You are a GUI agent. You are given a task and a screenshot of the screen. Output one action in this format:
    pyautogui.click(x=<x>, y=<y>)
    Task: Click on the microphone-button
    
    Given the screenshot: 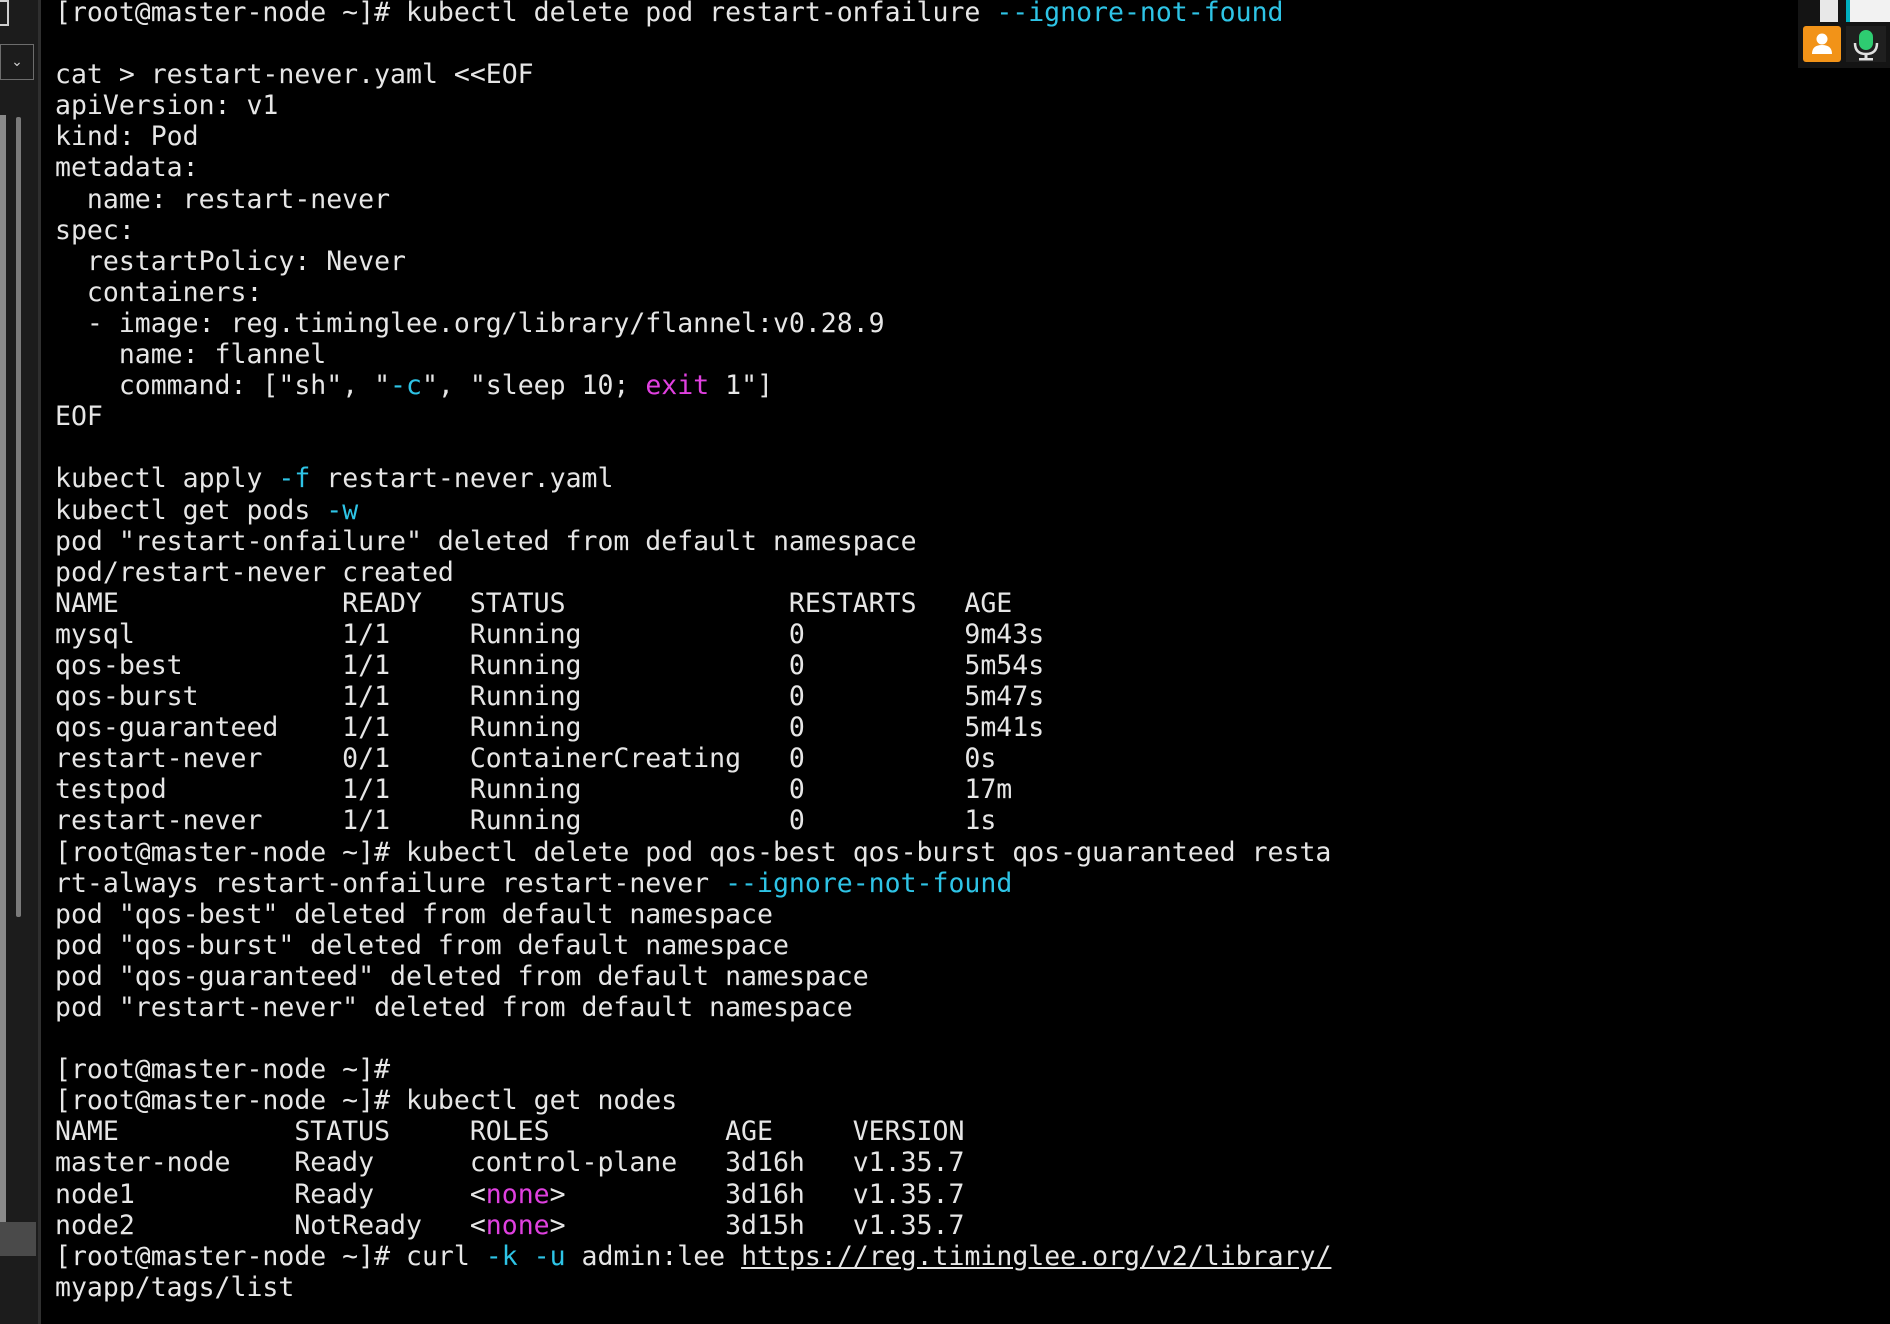 What is the action you would take?
    pyautogui.click(x=1866, y=44)
    